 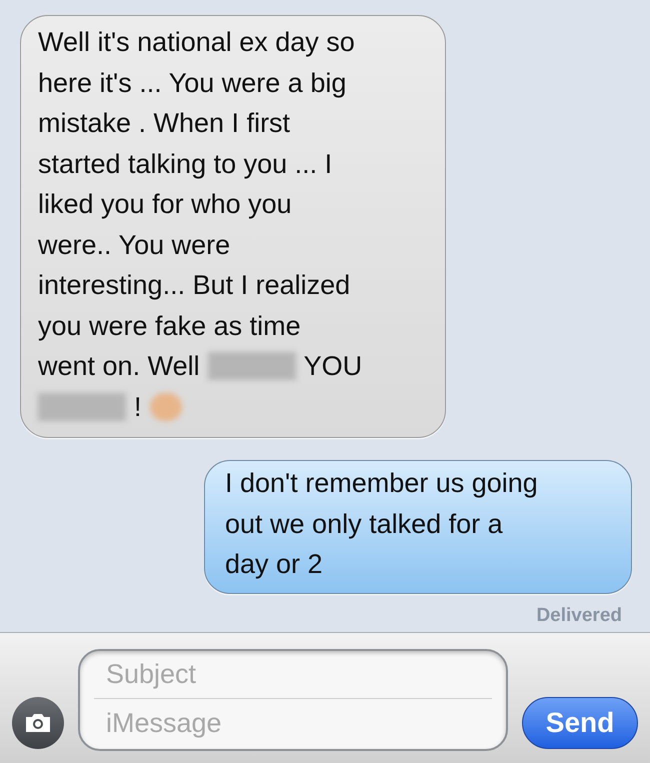 I want to click on message-text: here it's ... You were a big, so click(x=192, y=83).